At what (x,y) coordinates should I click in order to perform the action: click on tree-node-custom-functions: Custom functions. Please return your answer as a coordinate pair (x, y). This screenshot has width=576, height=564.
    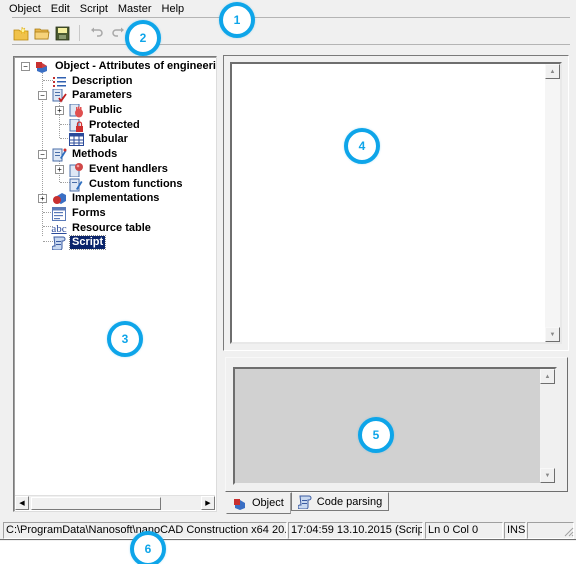
    Looking at the image, I should click on (126, 184).